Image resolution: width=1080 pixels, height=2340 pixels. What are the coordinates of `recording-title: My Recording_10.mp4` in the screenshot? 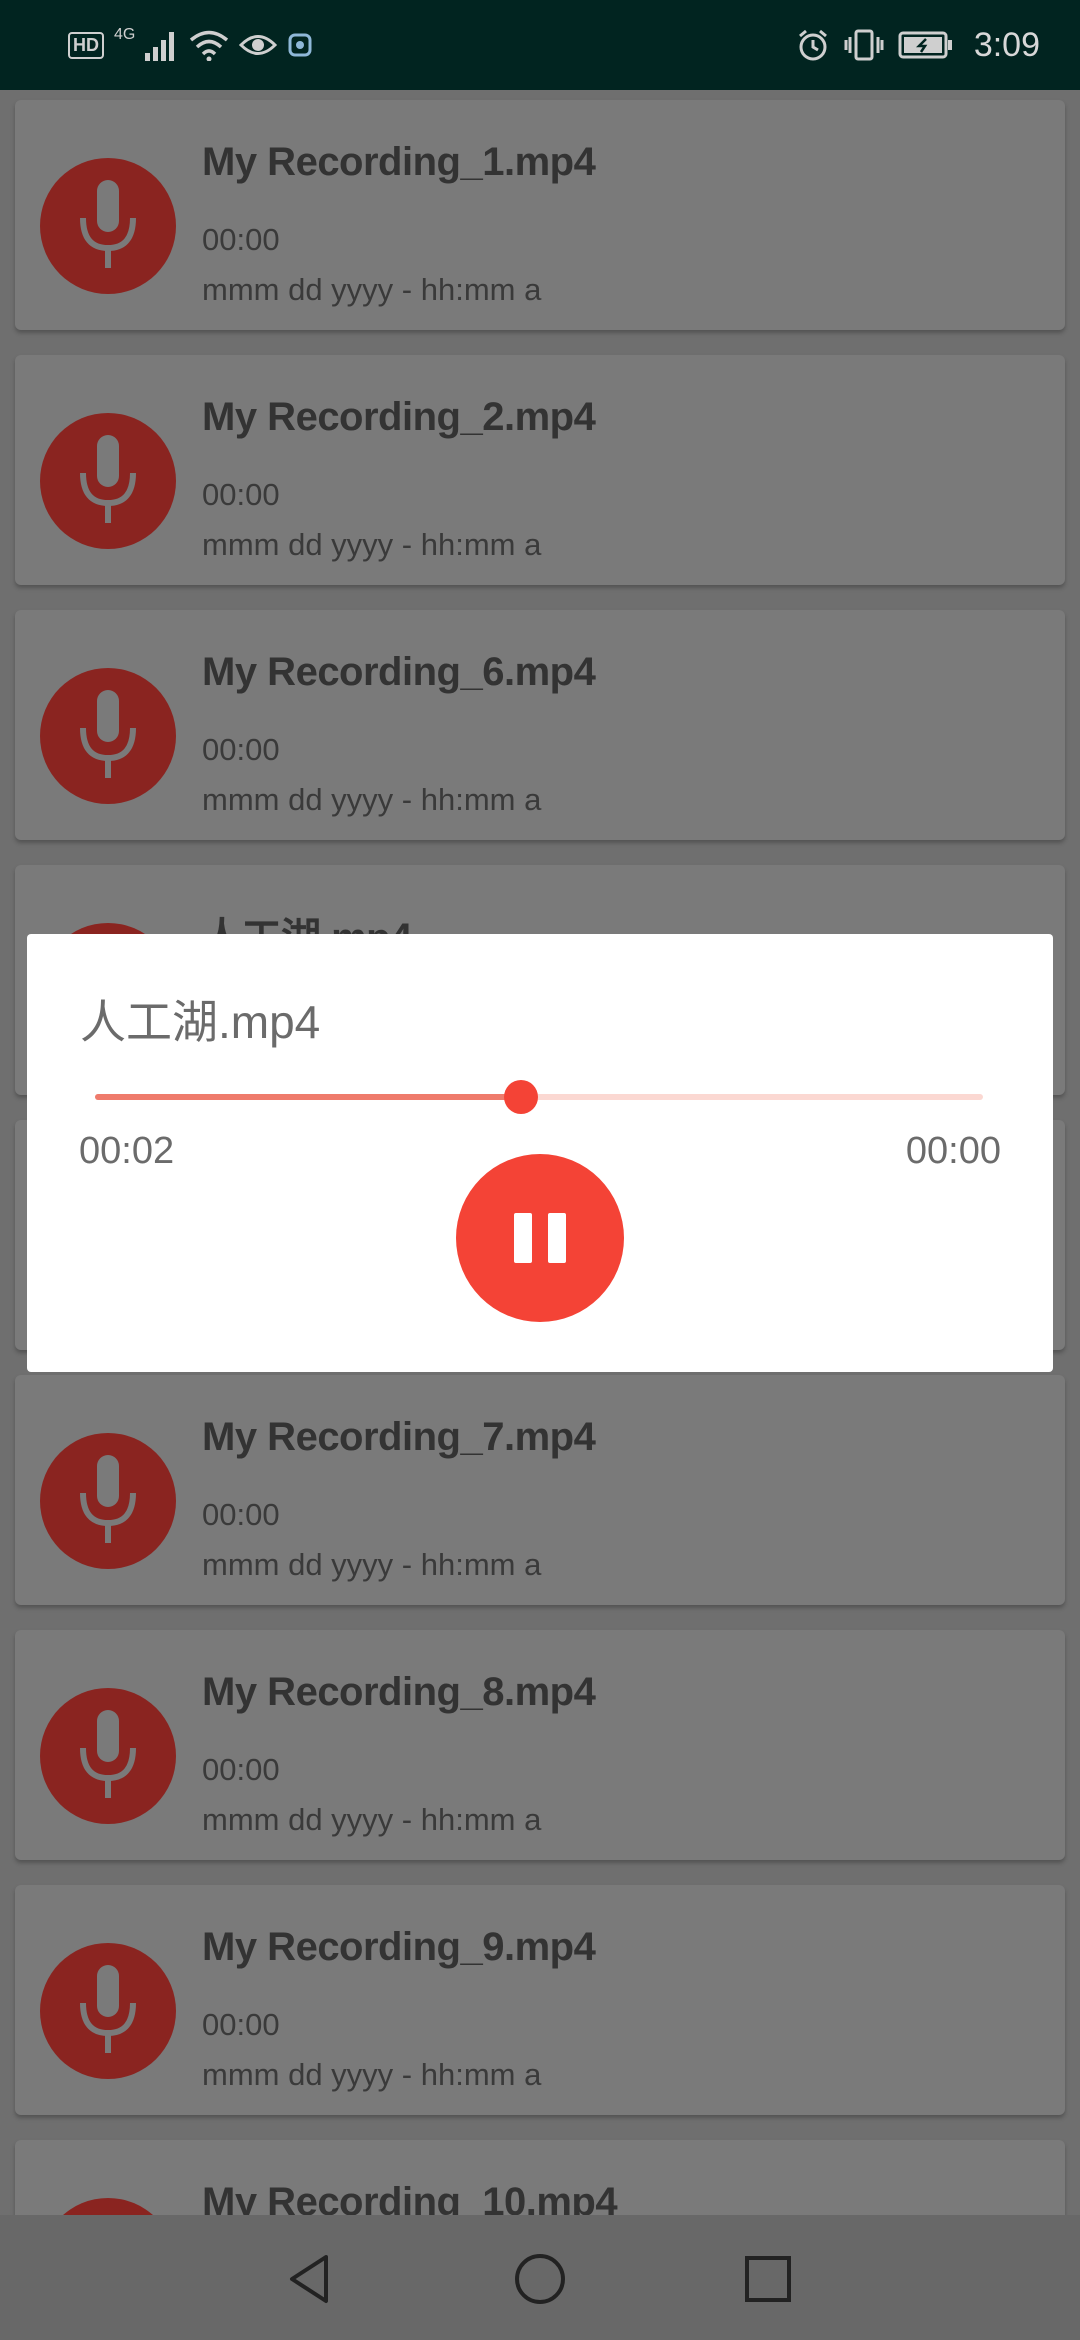 It's located at (410, 2197).